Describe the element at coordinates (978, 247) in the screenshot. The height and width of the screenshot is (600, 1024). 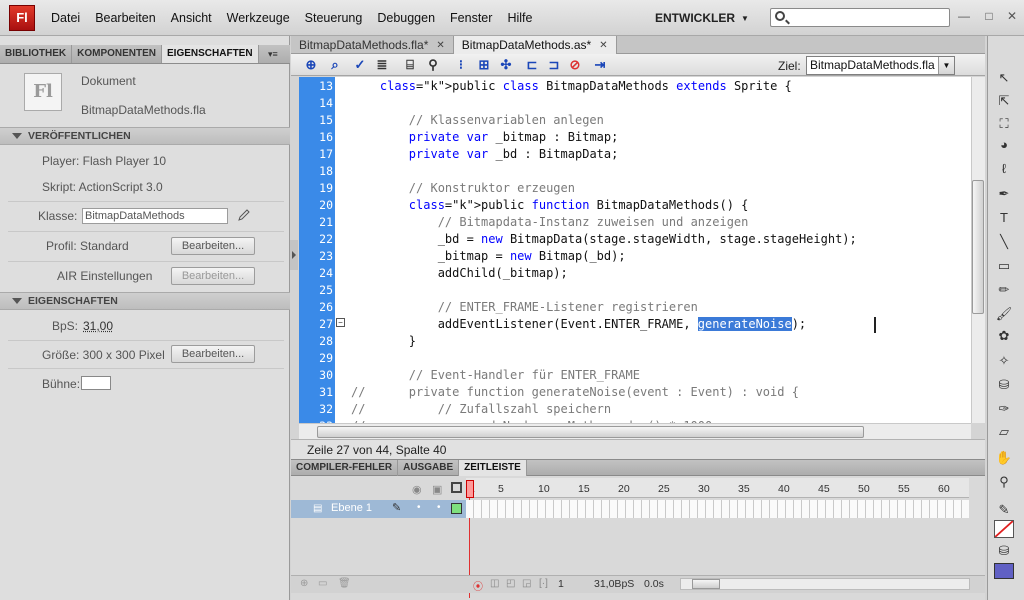
I see `vertical-scroll-thumb` at that location.